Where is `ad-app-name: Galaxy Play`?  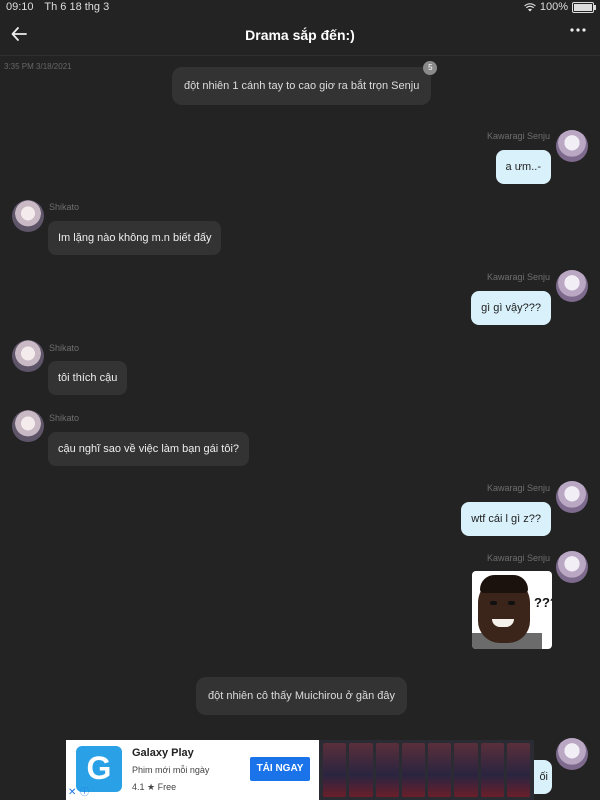
ad-app-name: Galaxy Play is located at coordinates (163, 753).